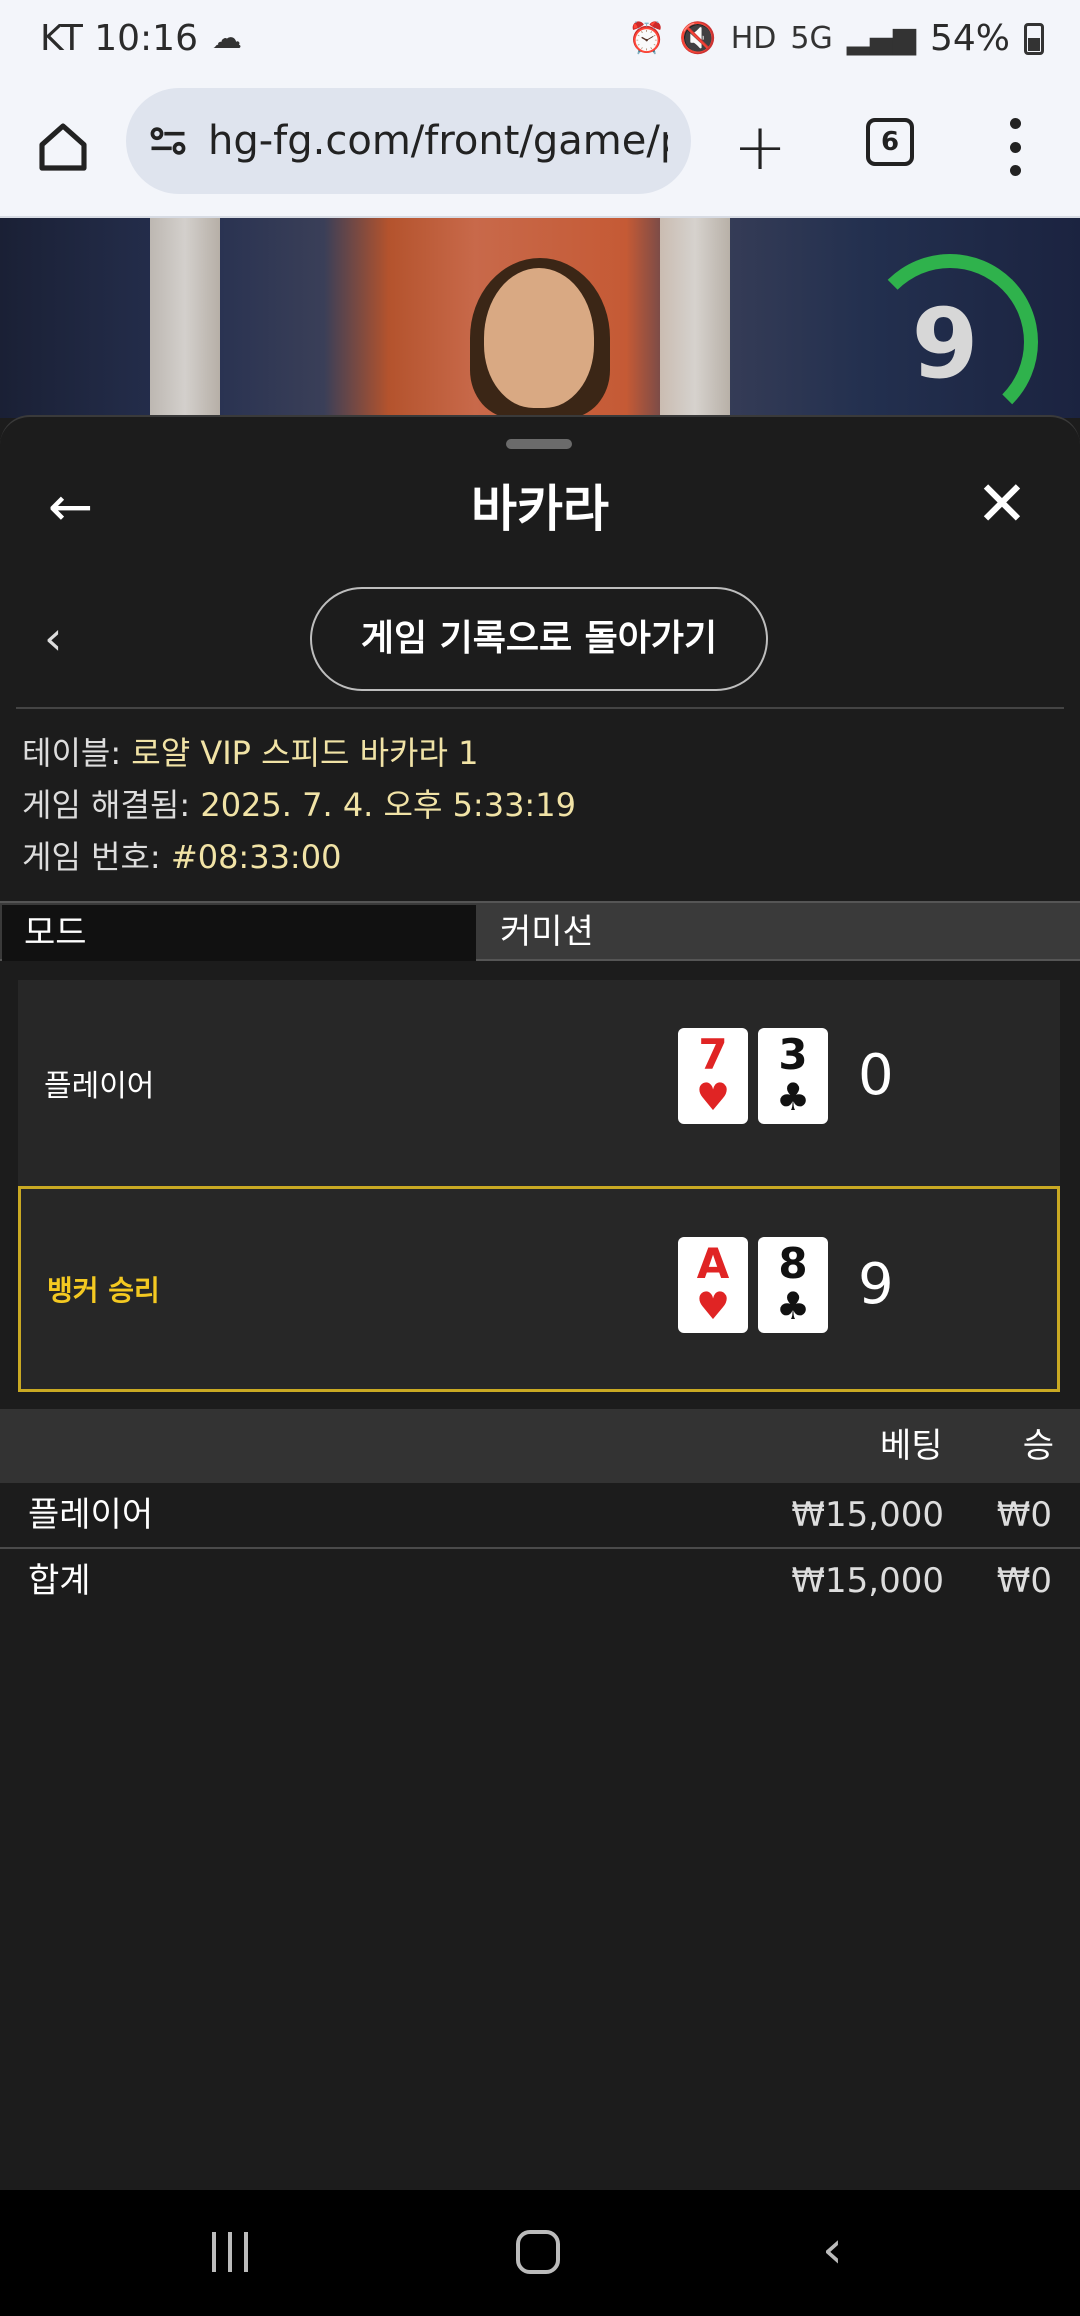 The image size is (1080, 2316). Describe the element at coordinates (540, 708) in the screenshot. I see `divider` at that location.